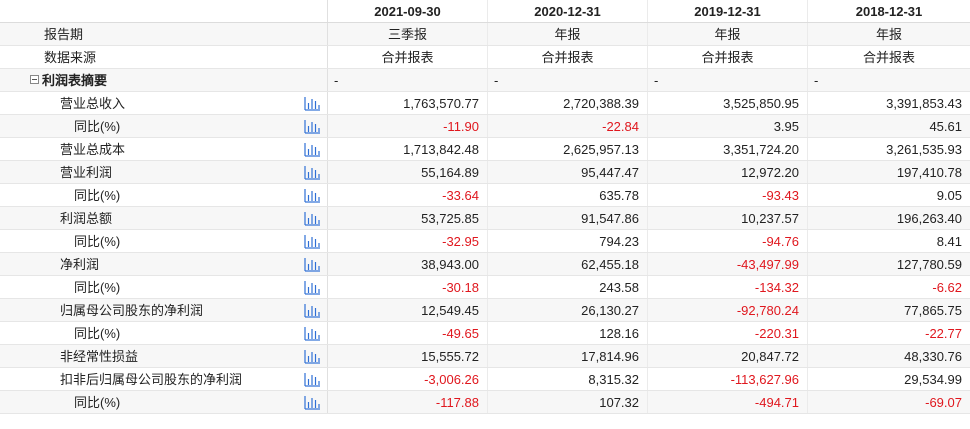  Describe the element at coordinates (151, 379) in the screenshot. I see `row-label: 扣非后归属母公司股东的净利润` at that location.